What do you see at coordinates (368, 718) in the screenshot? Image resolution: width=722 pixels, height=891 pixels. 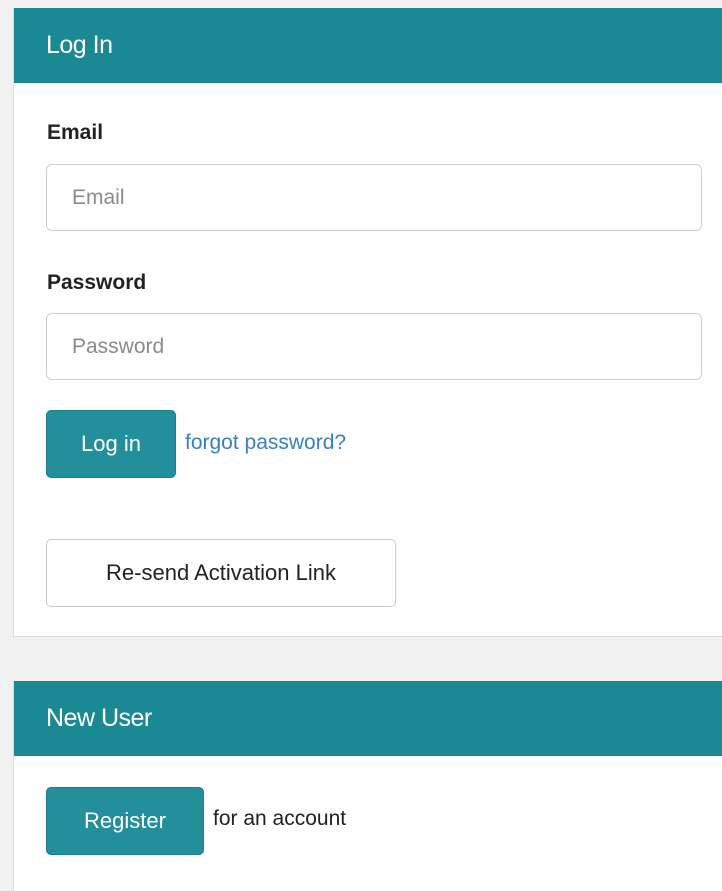 I see `new-user-panel-heading: New User` at bounding box center [368, 718].